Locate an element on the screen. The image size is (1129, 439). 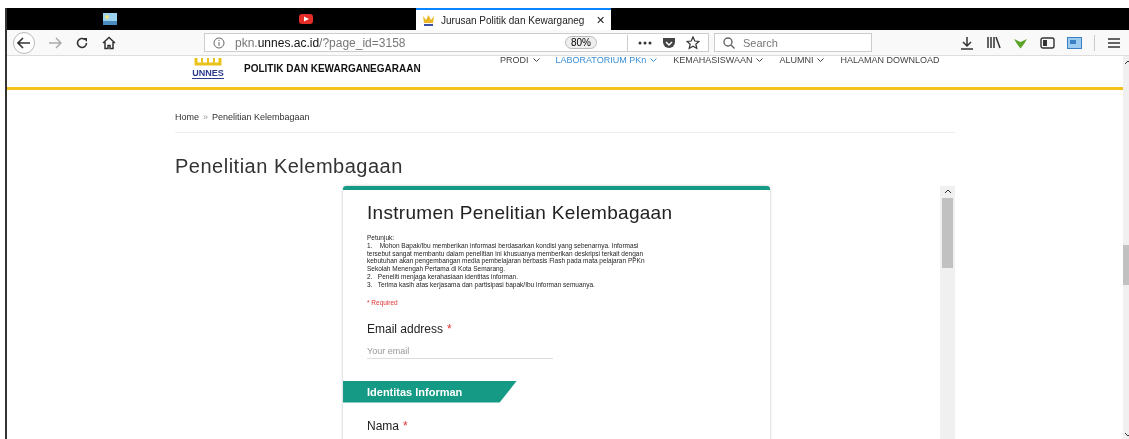
crown-icon is located at coordinates (428, 20).